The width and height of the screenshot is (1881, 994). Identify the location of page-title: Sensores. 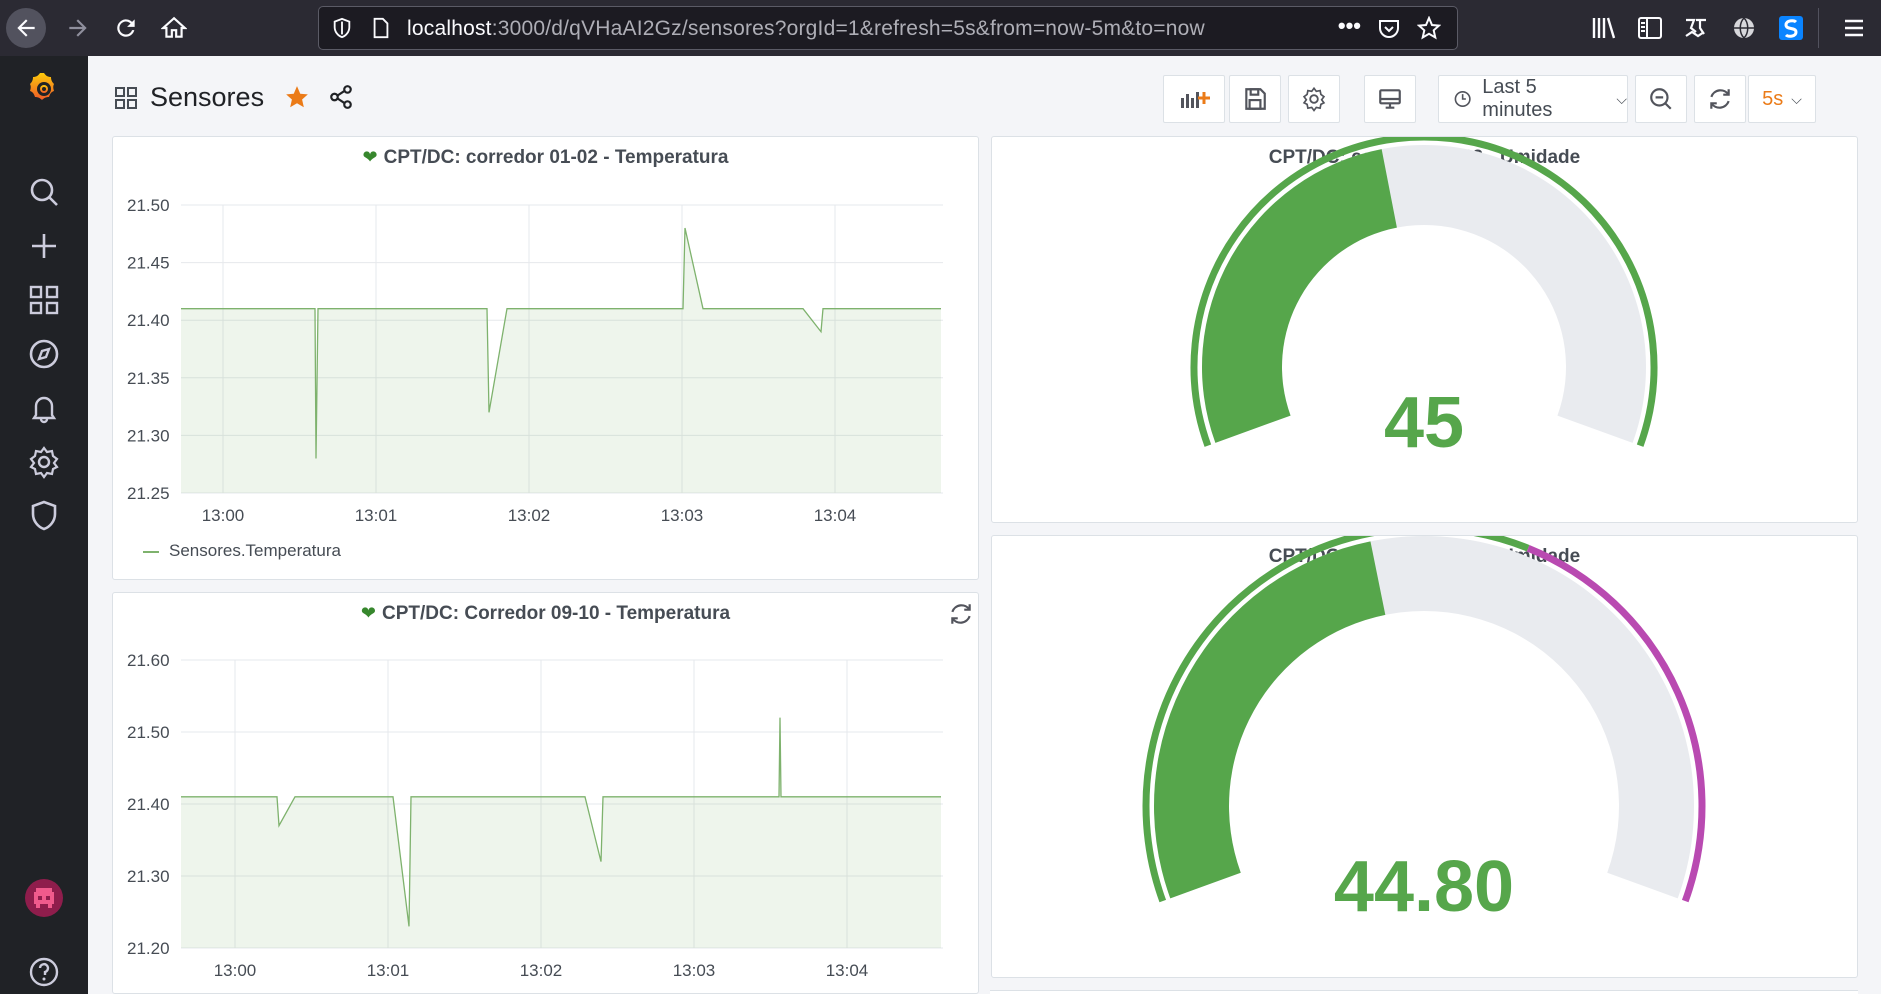
(207, 97).